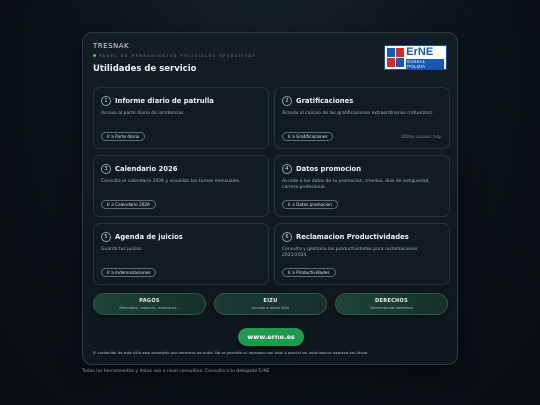 The height and width of the screenshot is (405, 540). What do you see at coordinates (145, 69) in the screenshot?
I see `page-title: Utilidades de servicio` at bounding box center [145, 69].